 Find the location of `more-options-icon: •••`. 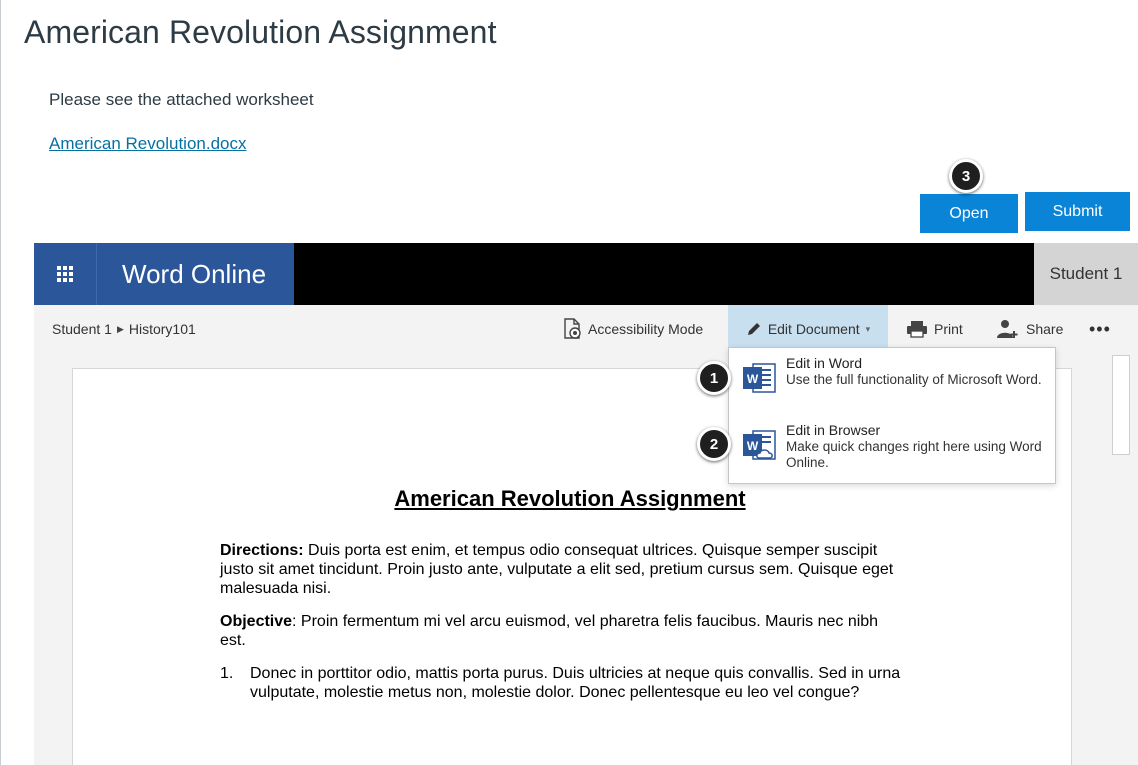

more-options-icon: ••• is located at coordinates (1100, 329).